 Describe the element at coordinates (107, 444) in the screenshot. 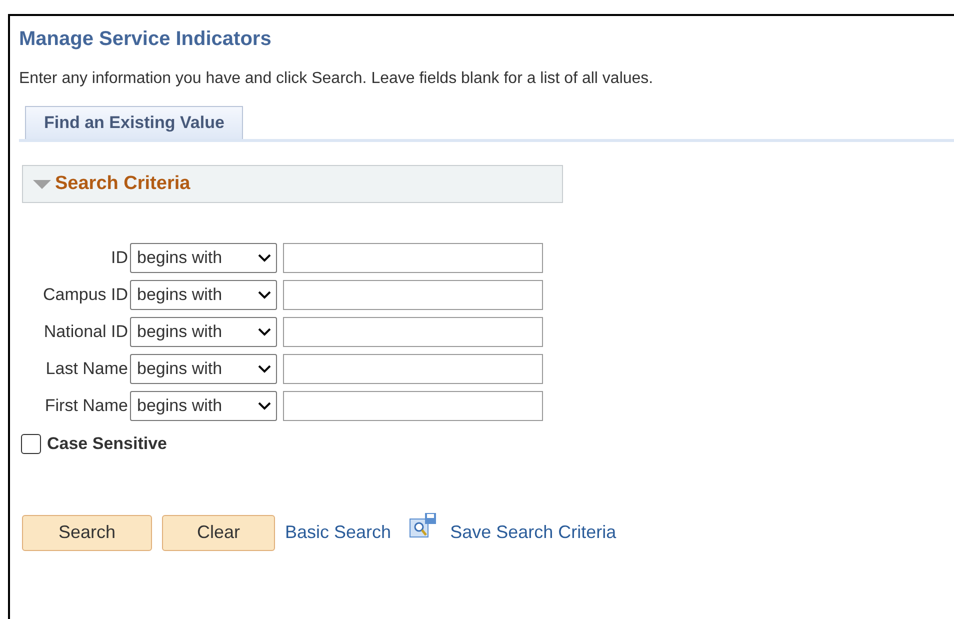

I see `case-sensitive-label: Case Sensitive` at that location.